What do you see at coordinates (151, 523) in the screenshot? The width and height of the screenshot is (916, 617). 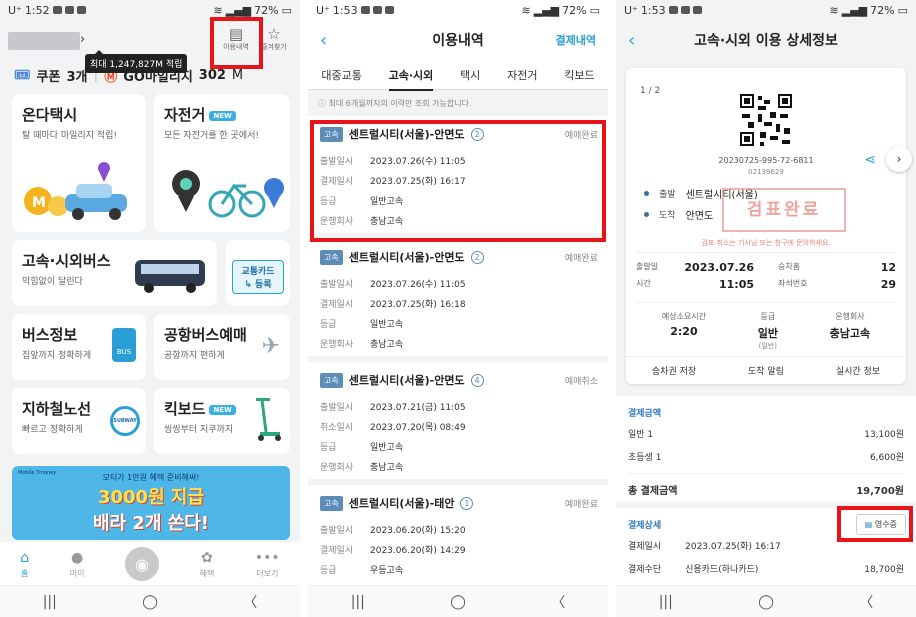 I see `banner-line-2: 배라 2개 쏜다!` at bounding box center [151, 523].